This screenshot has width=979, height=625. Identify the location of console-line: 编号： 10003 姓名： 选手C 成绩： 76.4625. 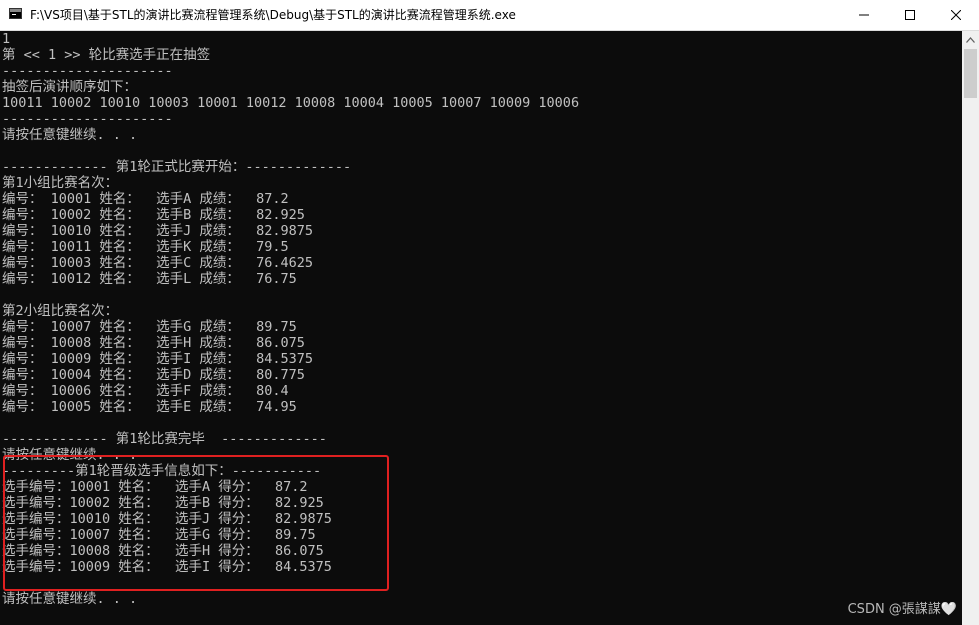
(158, 263).